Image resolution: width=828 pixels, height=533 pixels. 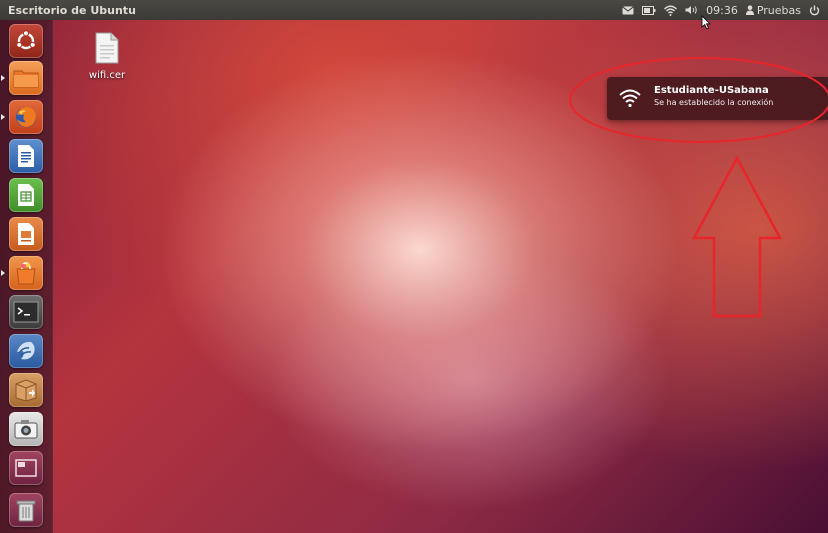 I want to click on annotation-ellipse, so click(x=698, y=100).